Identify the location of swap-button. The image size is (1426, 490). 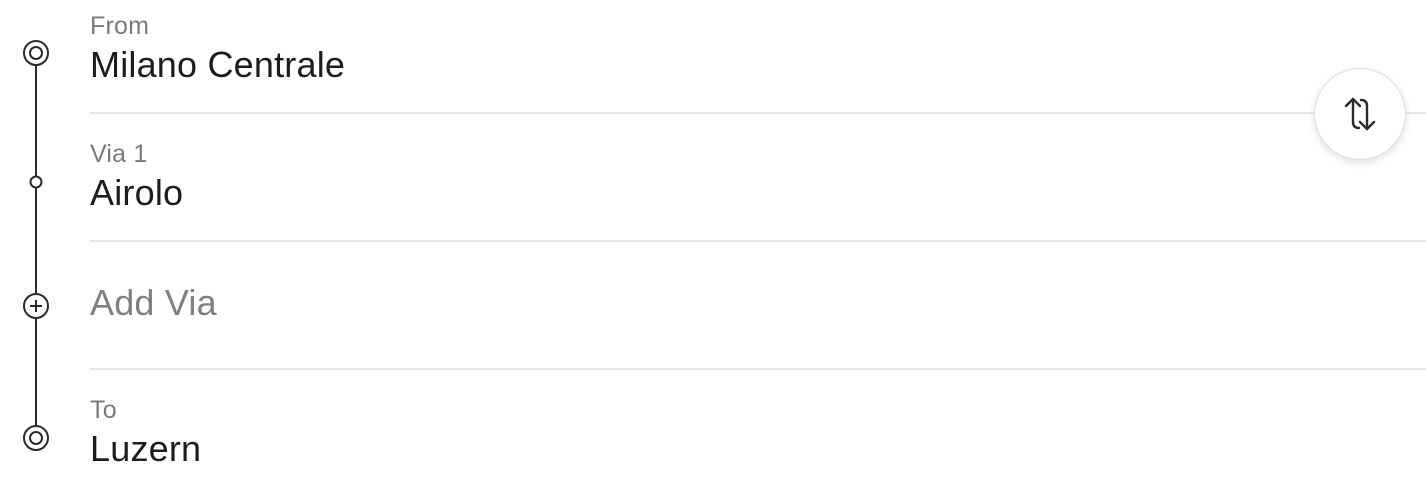
(1360, 114).